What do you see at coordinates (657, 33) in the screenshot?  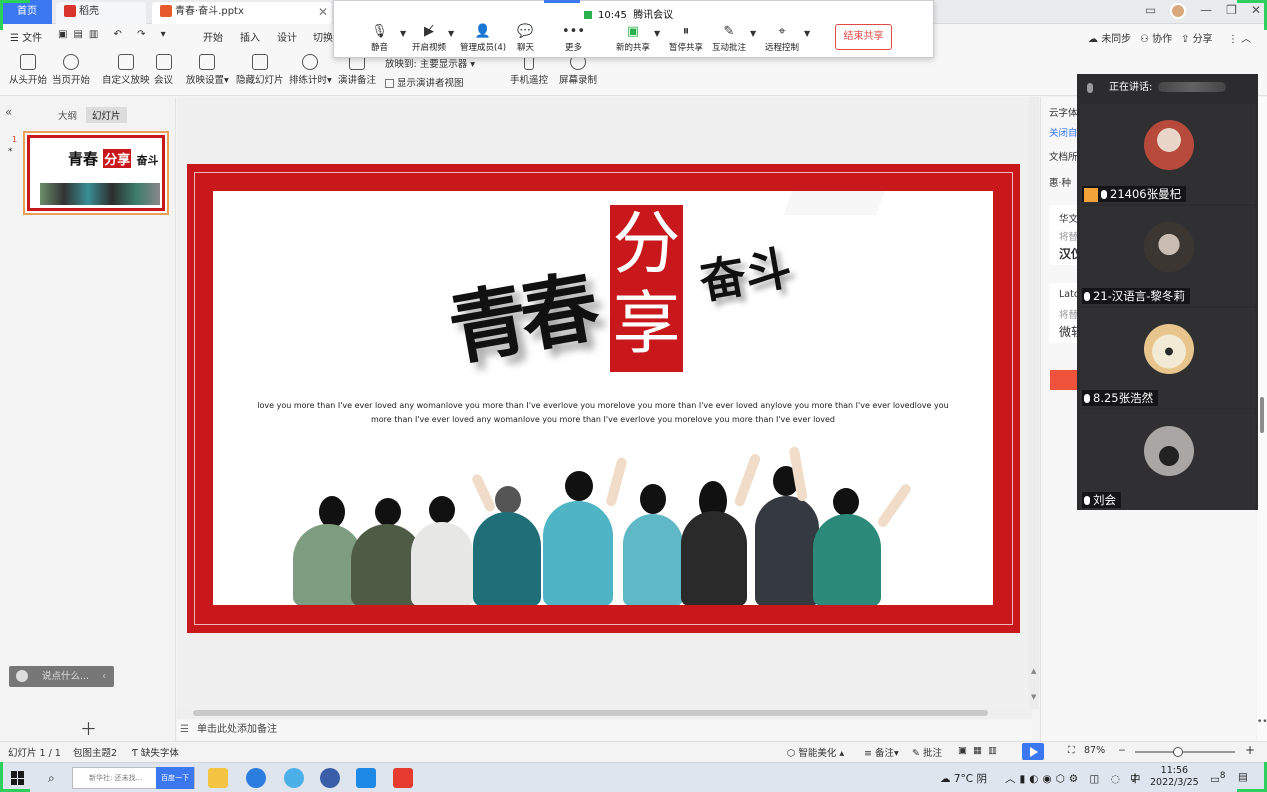 I see `share-dropdown-icon: ▼` at bounding box center [657, 33].